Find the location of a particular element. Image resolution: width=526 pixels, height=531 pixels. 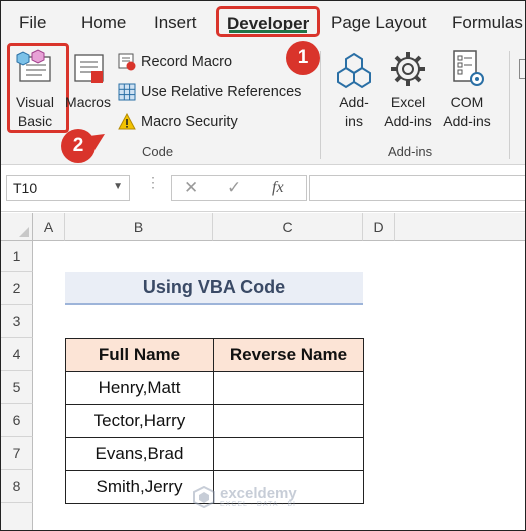

column-header-b: B is located at coordinates (139, 227).